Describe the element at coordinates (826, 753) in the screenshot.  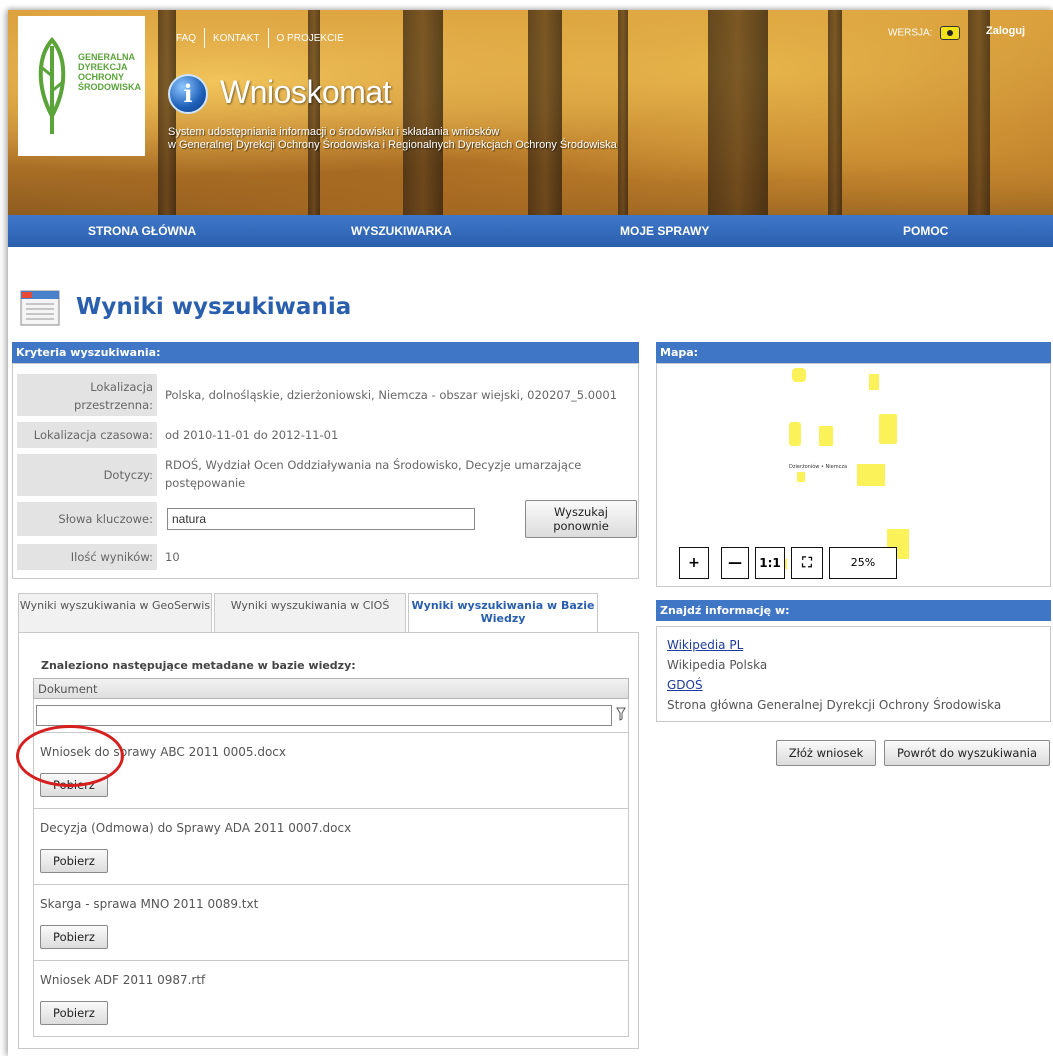
I see `submit-request-button: Złóż wniosek` at that location.